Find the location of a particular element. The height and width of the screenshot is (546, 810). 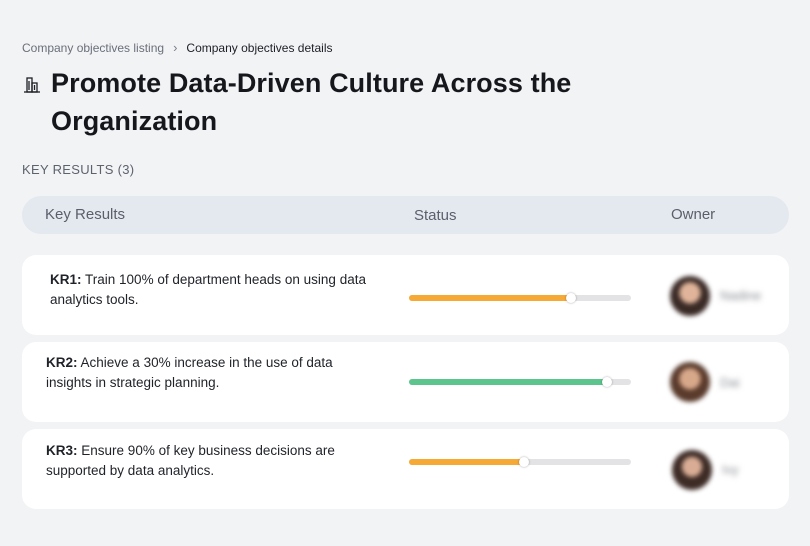

breadcrumb-current: Company objectives details is located at coordinates (259, 47).